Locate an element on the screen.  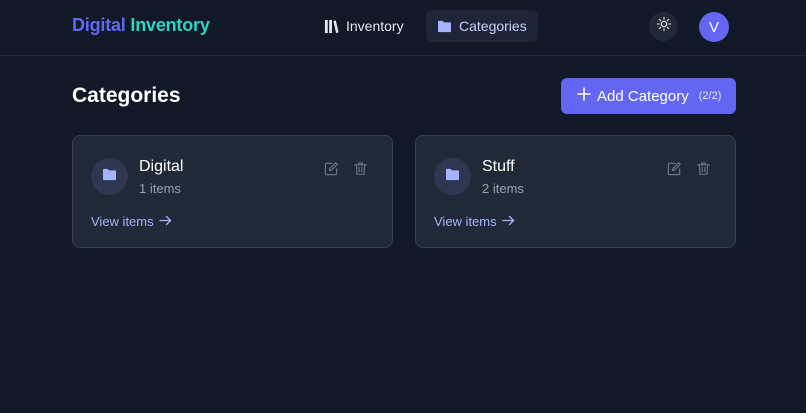
plus-icon is located at coordinates (584, 96).